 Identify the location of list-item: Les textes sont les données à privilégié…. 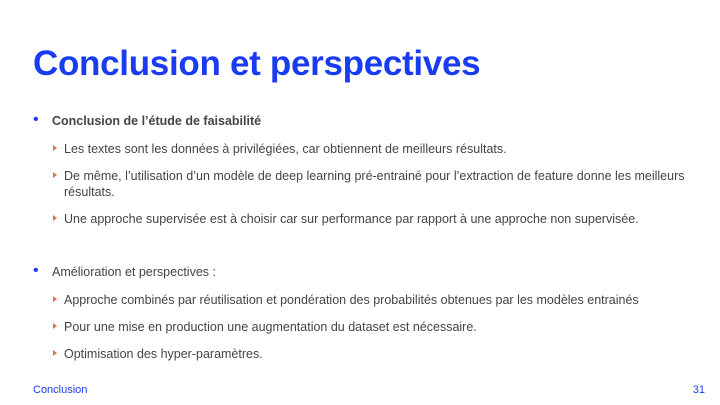
(363, 149).